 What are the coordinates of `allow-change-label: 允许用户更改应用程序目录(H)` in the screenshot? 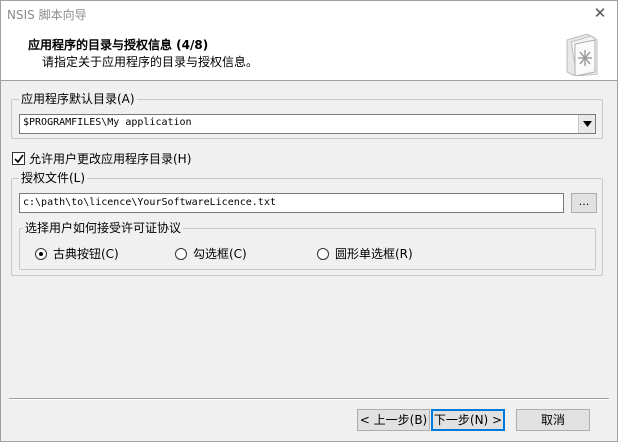 It's located at (110, 159).